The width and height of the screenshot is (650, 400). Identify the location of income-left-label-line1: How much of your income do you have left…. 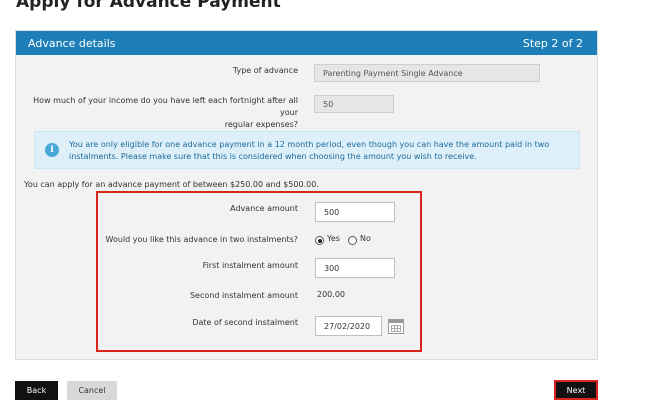
(165, 106).